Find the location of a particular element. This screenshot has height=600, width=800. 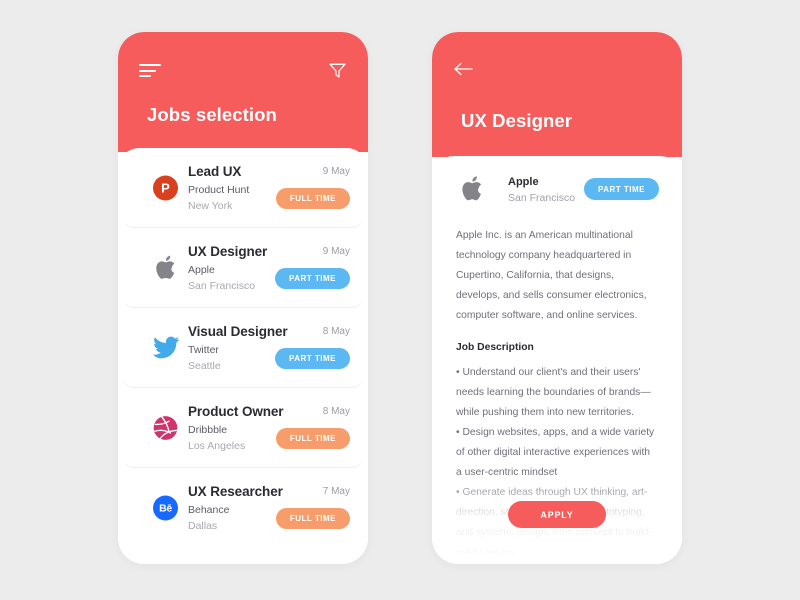

job-description-heading: Job Description is located at coordinates (495, 347).